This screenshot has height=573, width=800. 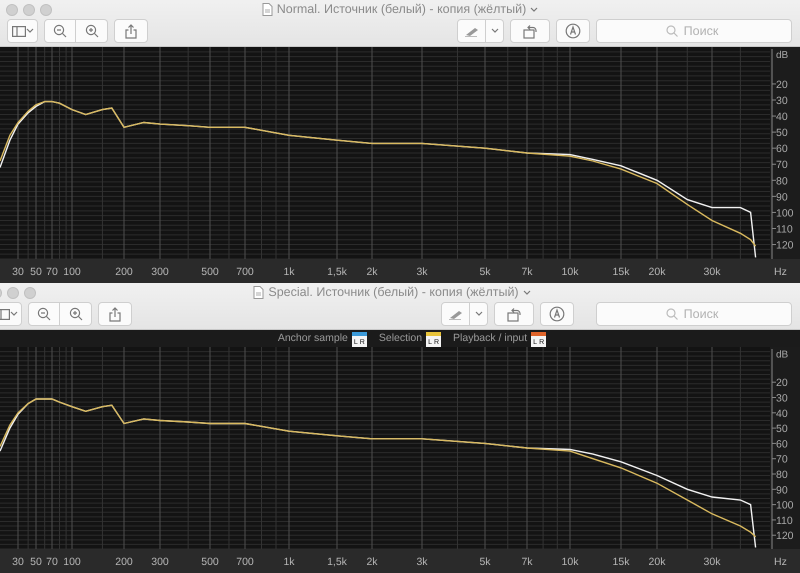 What do you see at coordinates (400, 338) in the screenshot?
I see `legend-label: Selection` at bounding box center [400, 338].